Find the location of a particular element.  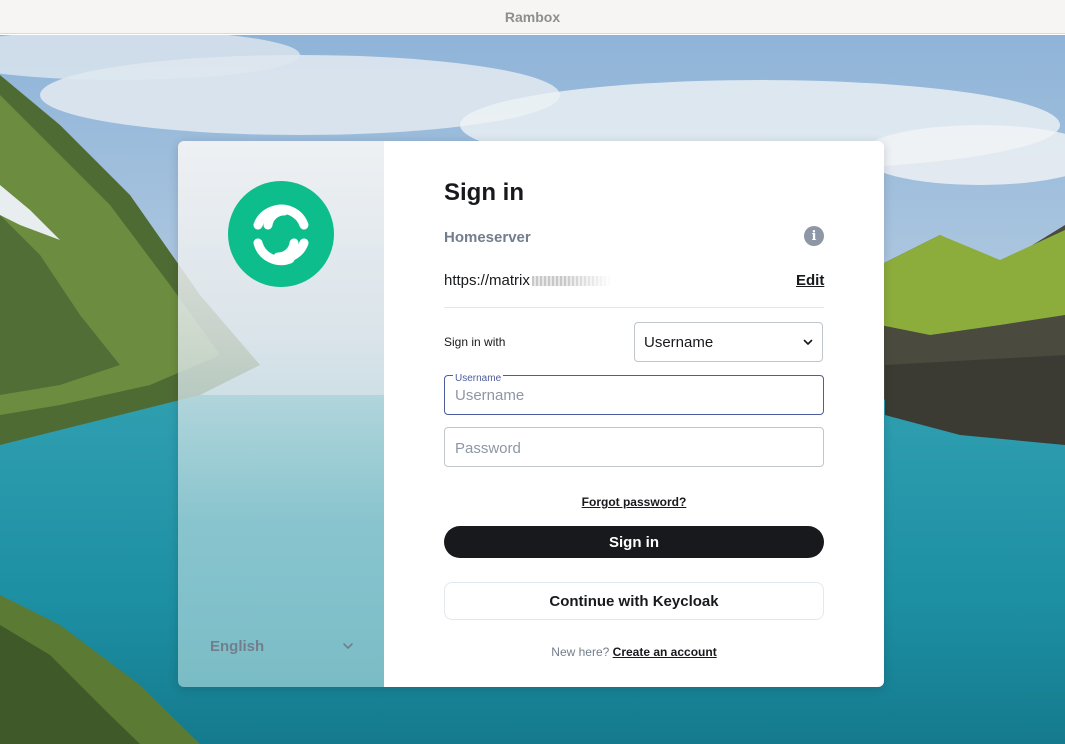

password-field is located at coordinates (634, 447).